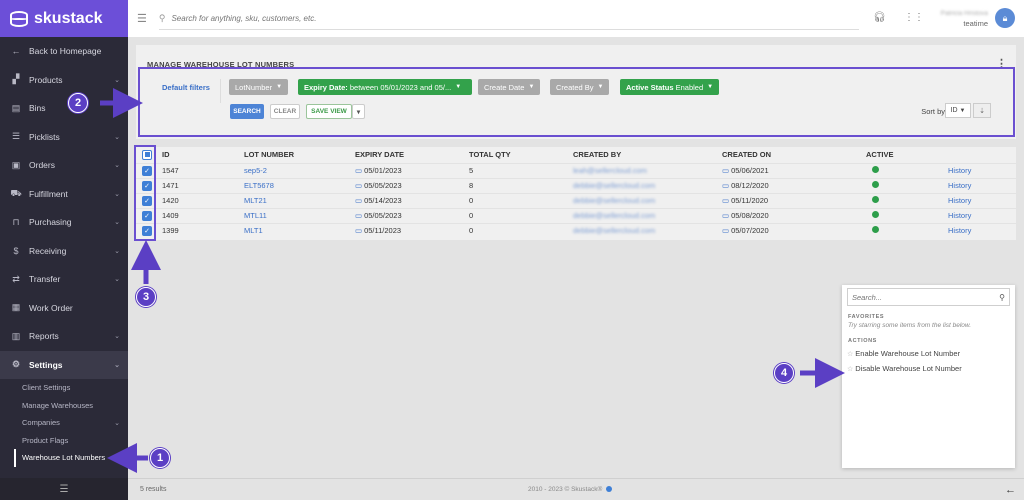  I want to click on action-enable-lot-number: ☆ Enable Warehouse Lot Number, so click(931, 353).